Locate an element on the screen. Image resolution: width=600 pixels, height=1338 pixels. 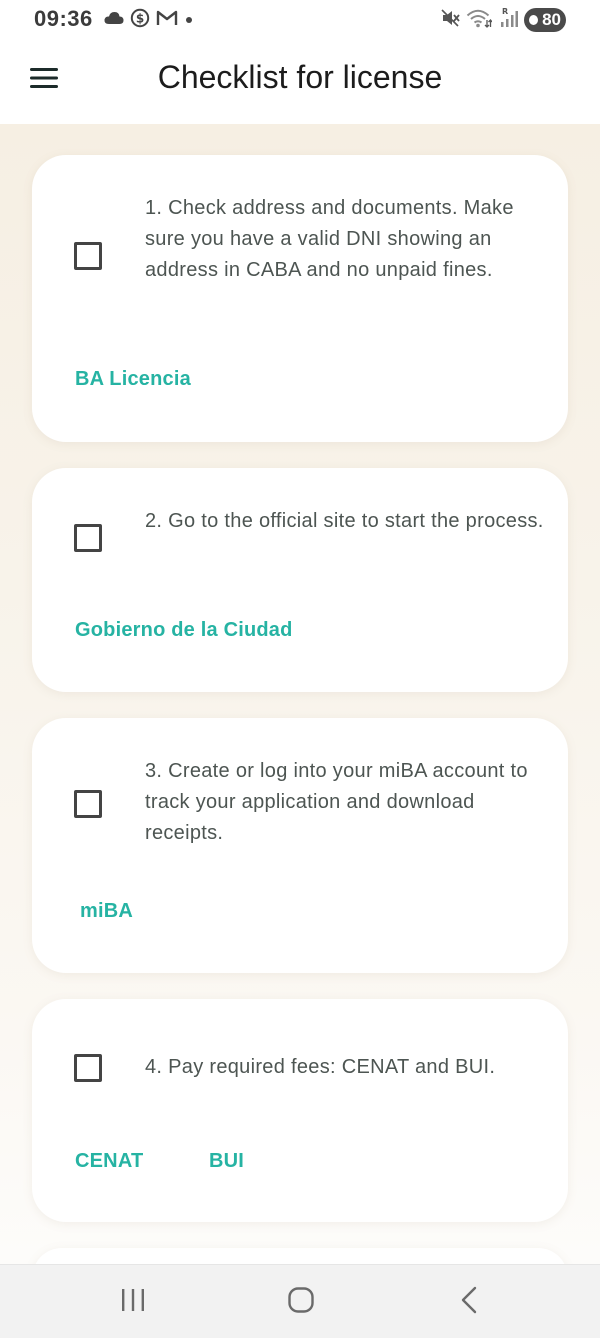
ba-licencia-link: BA Licencia is located at coordinates (133, 379).